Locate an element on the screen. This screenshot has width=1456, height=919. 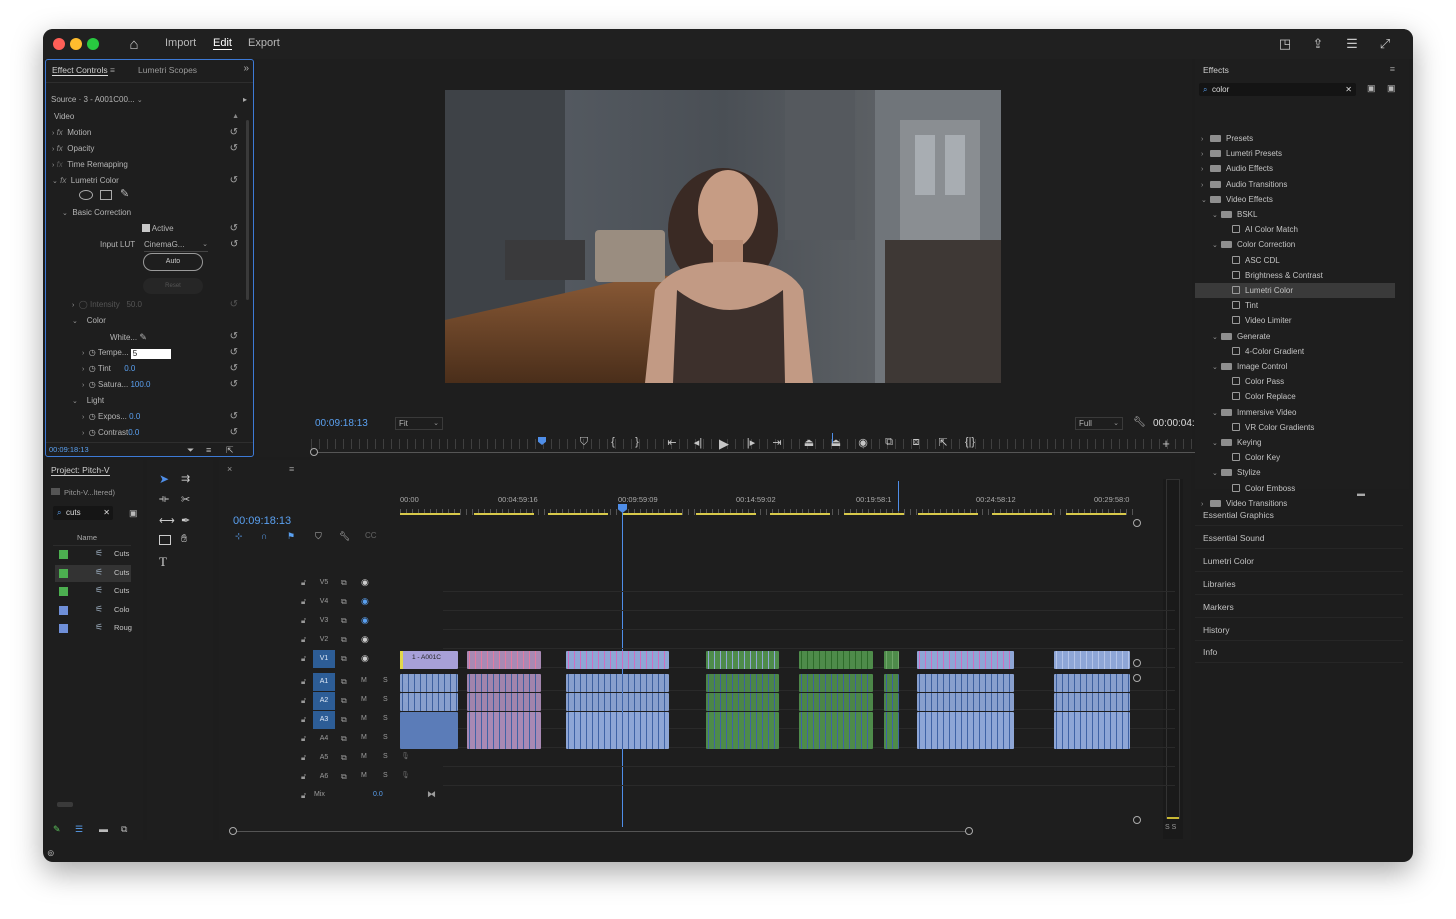
temperature-input: 5 is located at coordinates (150, 354).